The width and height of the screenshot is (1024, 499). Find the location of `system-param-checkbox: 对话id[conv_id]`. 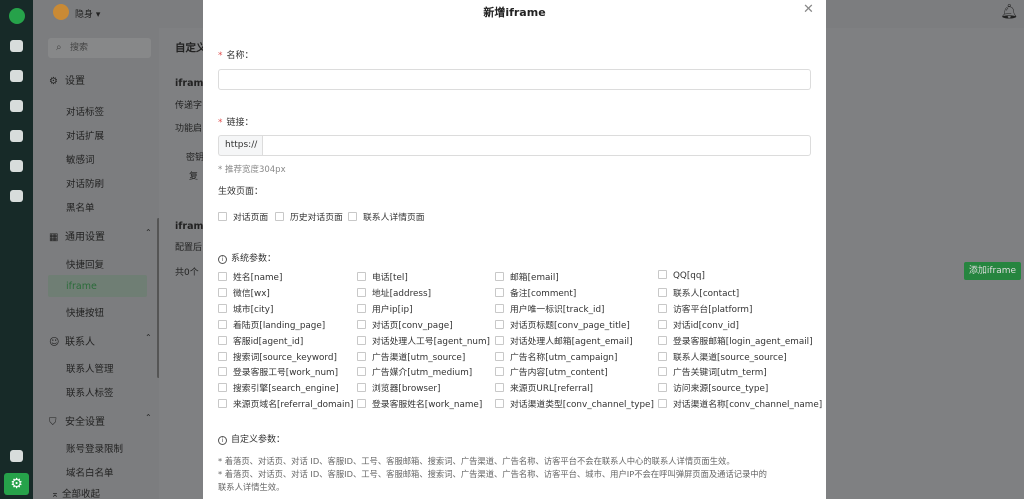

system-param-checkbox: 对话id[conv_id] is located at coordinates (698, 324).